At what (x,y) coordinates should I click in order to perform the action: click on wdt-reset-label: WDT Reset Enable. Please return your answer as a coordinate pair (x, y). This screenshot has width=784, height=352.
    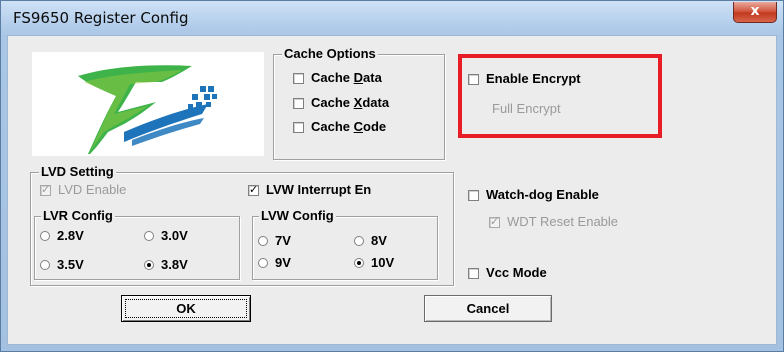
    Looking at the image, I should click on (563, 221).